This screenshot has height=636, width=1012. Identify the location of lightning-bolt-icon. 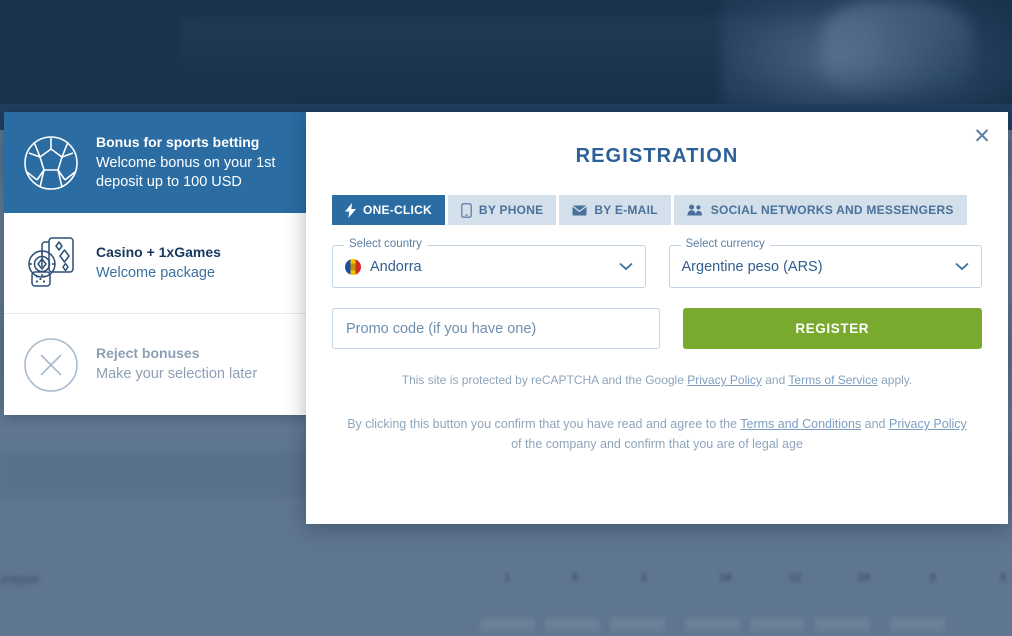
(350, 210).